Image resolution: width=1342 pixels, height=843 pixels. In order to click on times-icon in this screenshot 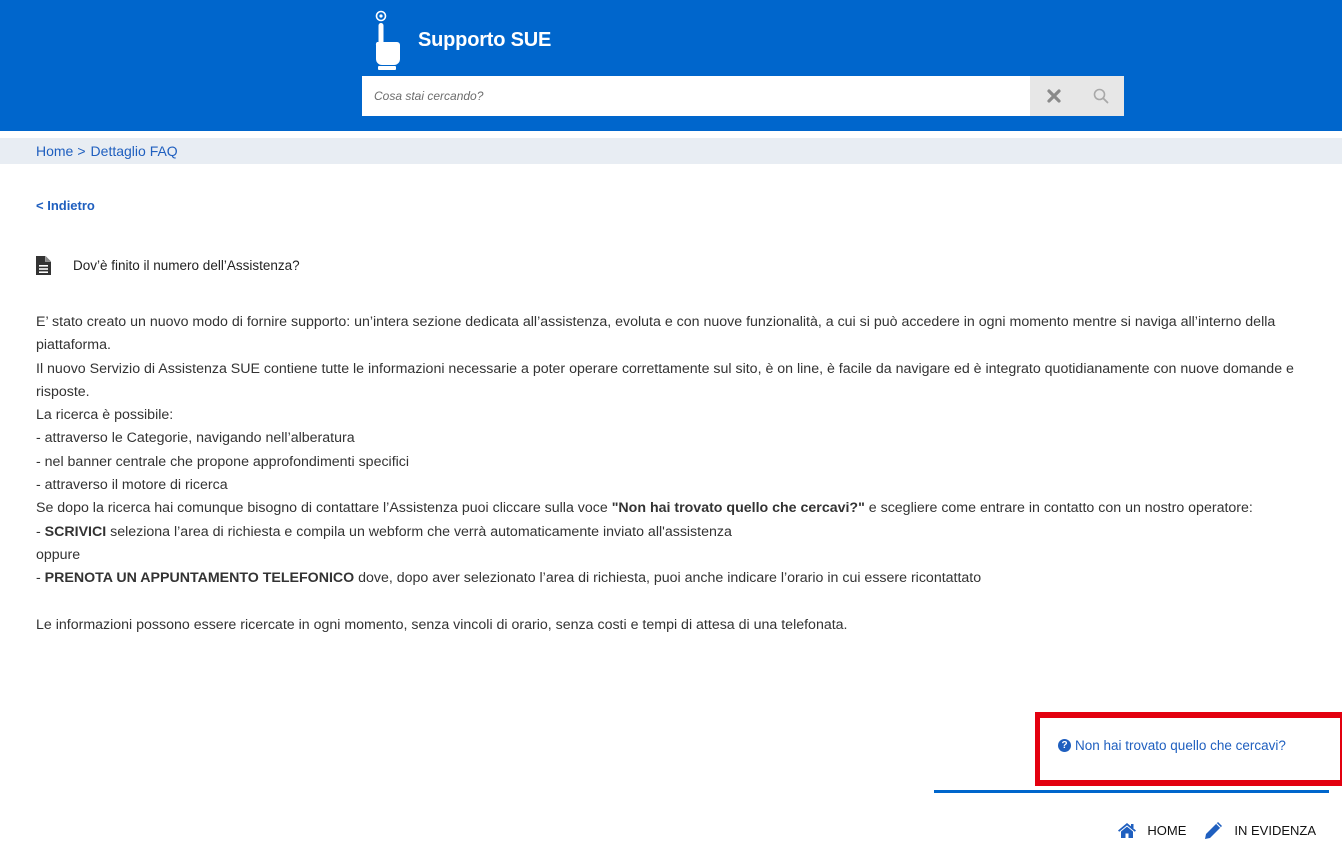, I will do `click(1053, 96)`.